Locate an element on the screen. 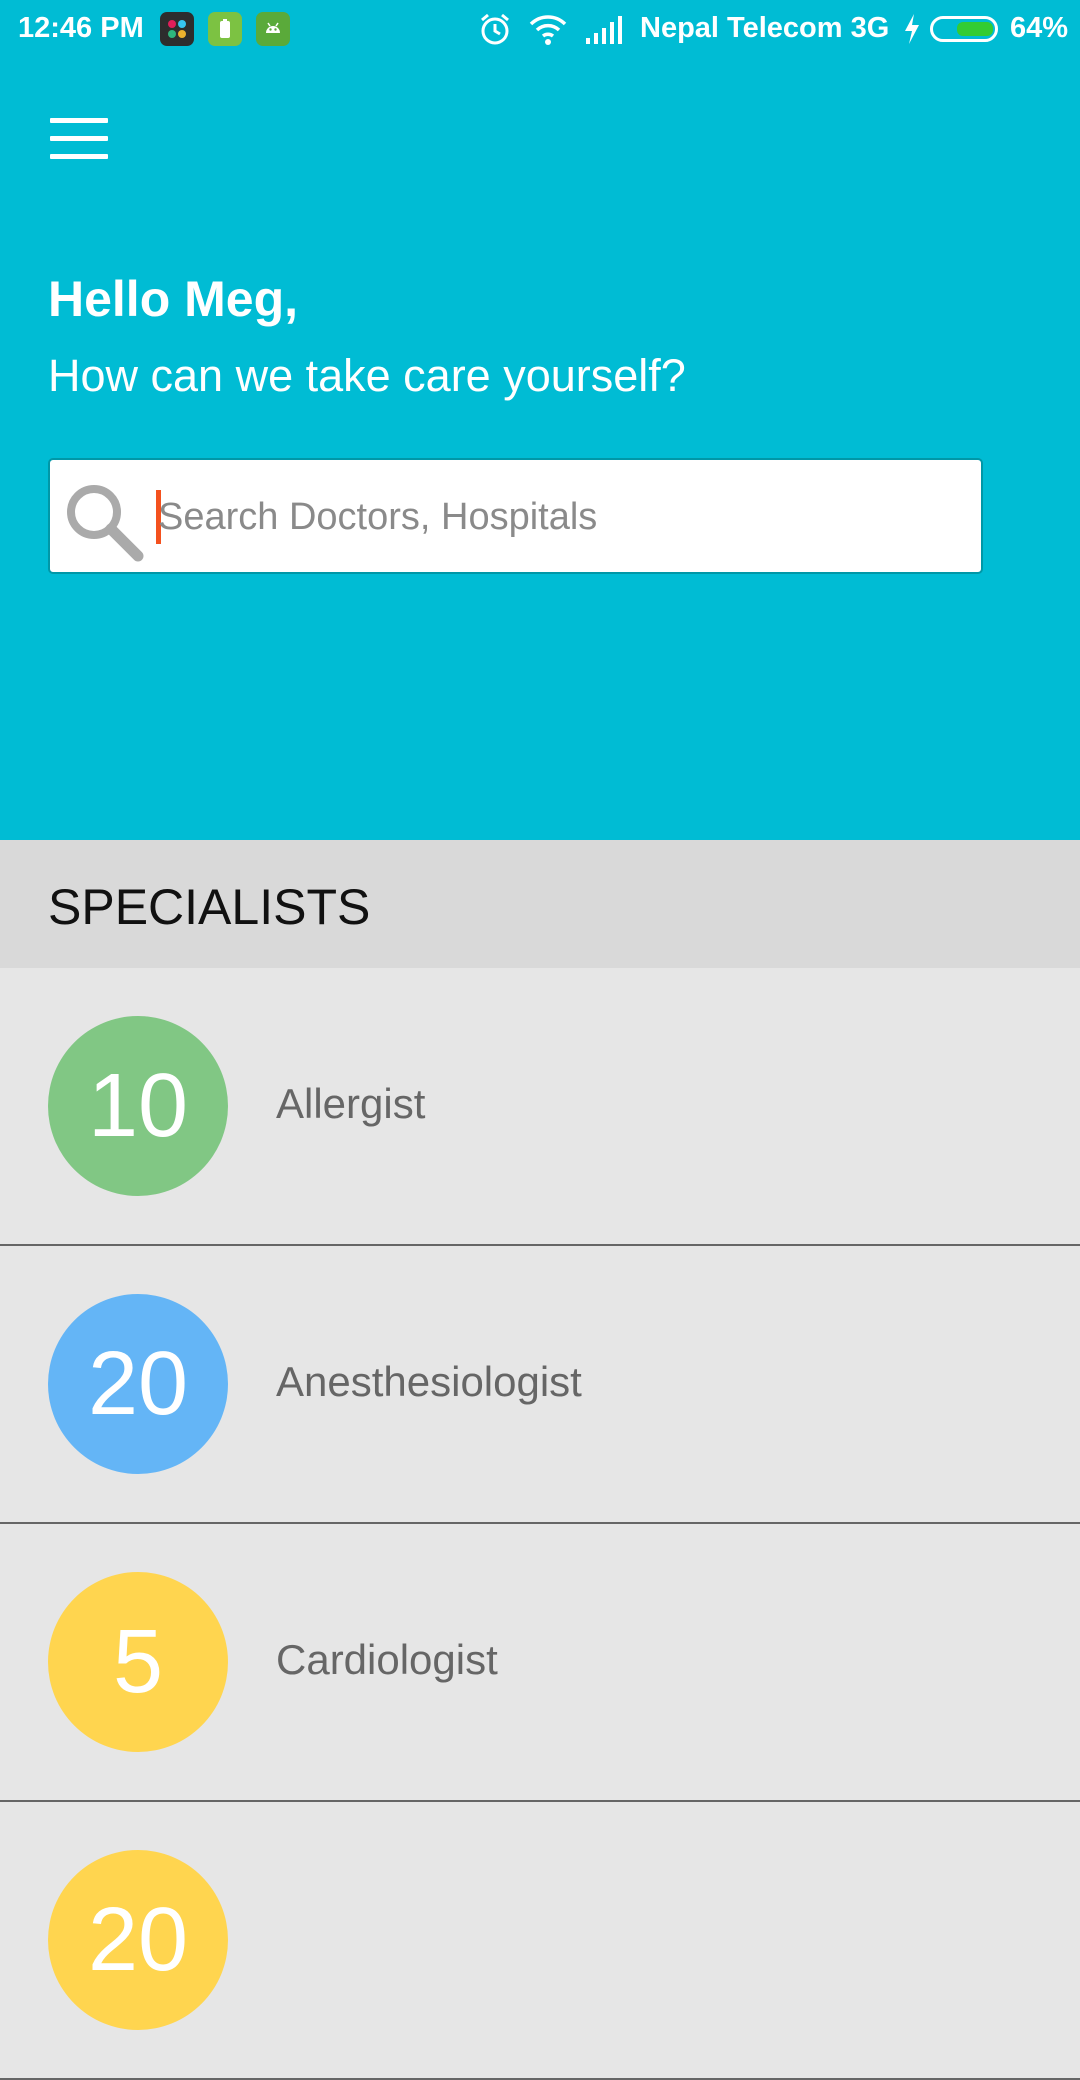 This screenshot has width=1080, height=2080. battery-saver-icon is located at coordinates (225, 29).